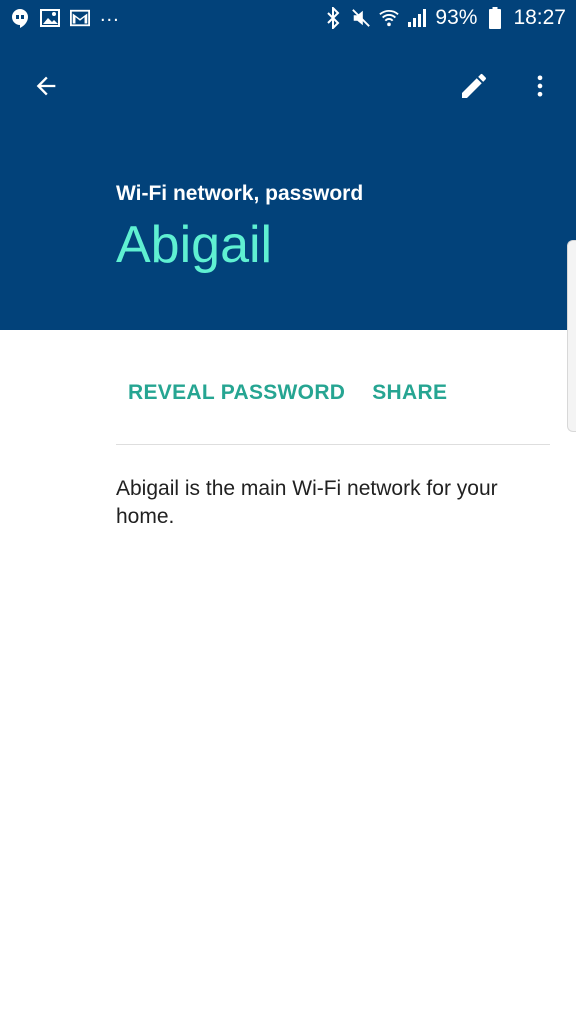 Image resolution: width=576 pixels, height=1024 pixels. What do you see at coordinates (361, 18) in the screenshot?
I see `mute-icon` at bounding box center [361, 18].